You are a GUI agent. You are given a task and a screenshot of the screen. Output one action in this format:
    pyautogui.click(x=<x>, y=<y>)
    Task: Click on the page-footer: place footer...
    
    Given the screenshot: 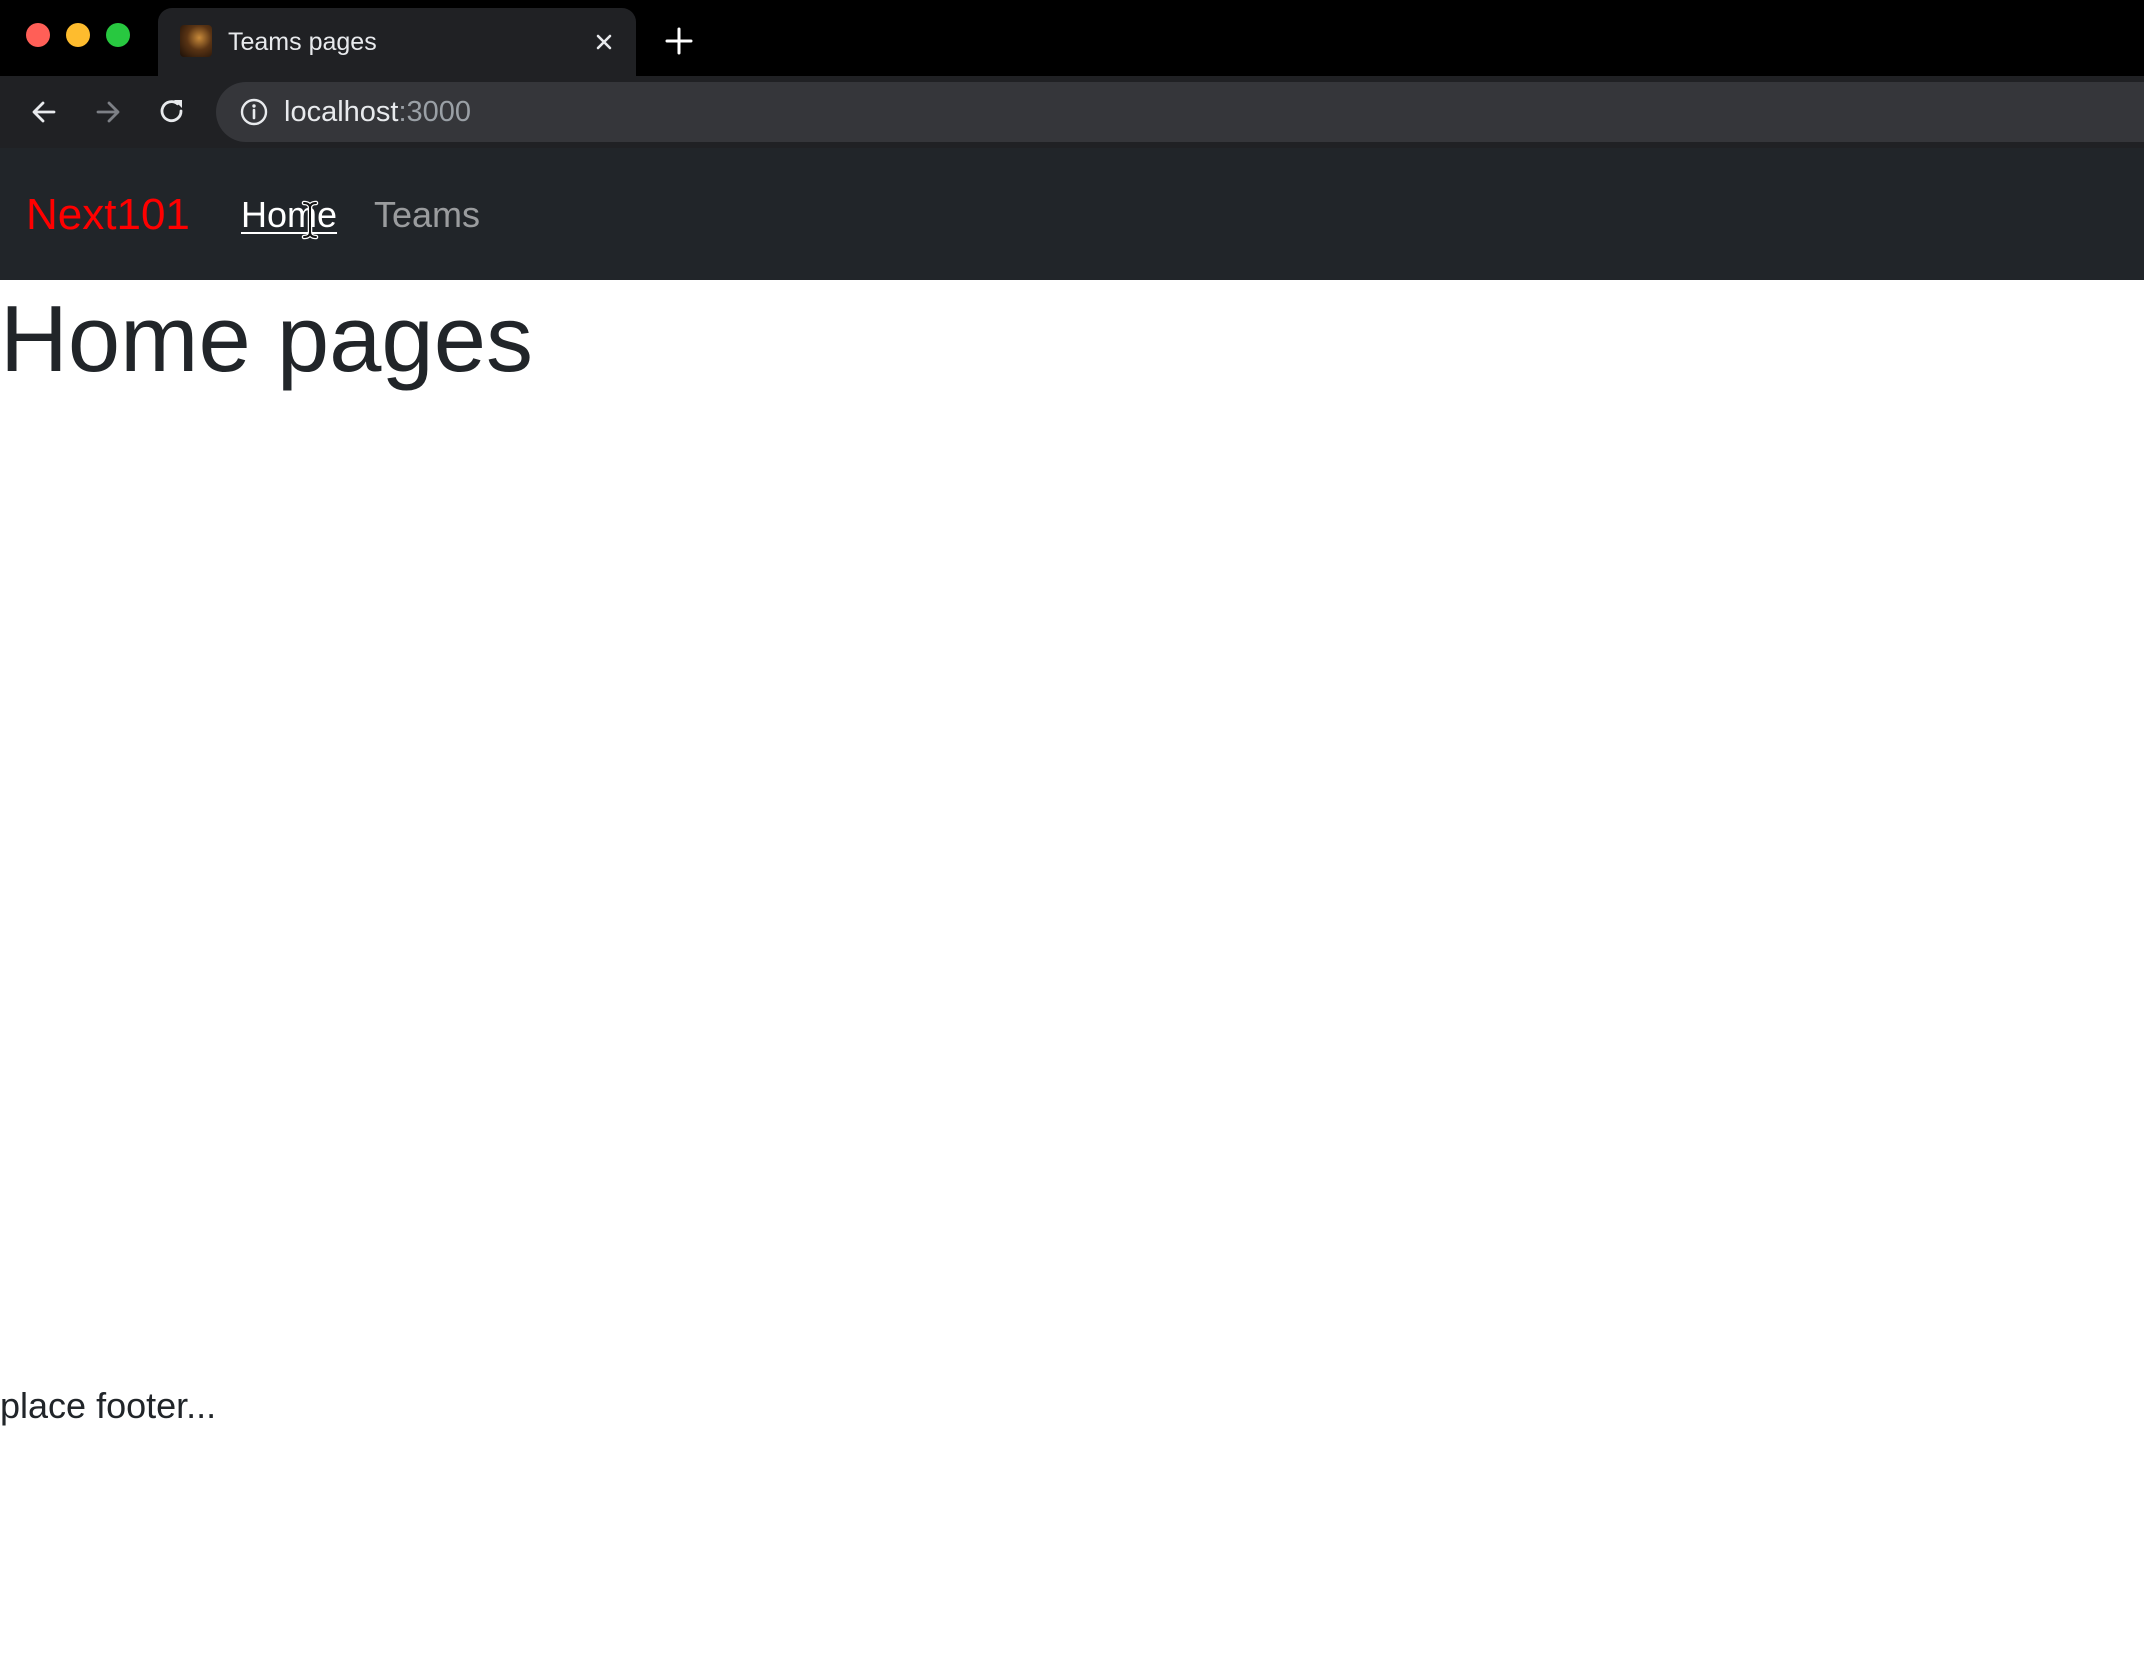 What is the action you would take?
    pyautogui.click(x=108, y=1405)
    